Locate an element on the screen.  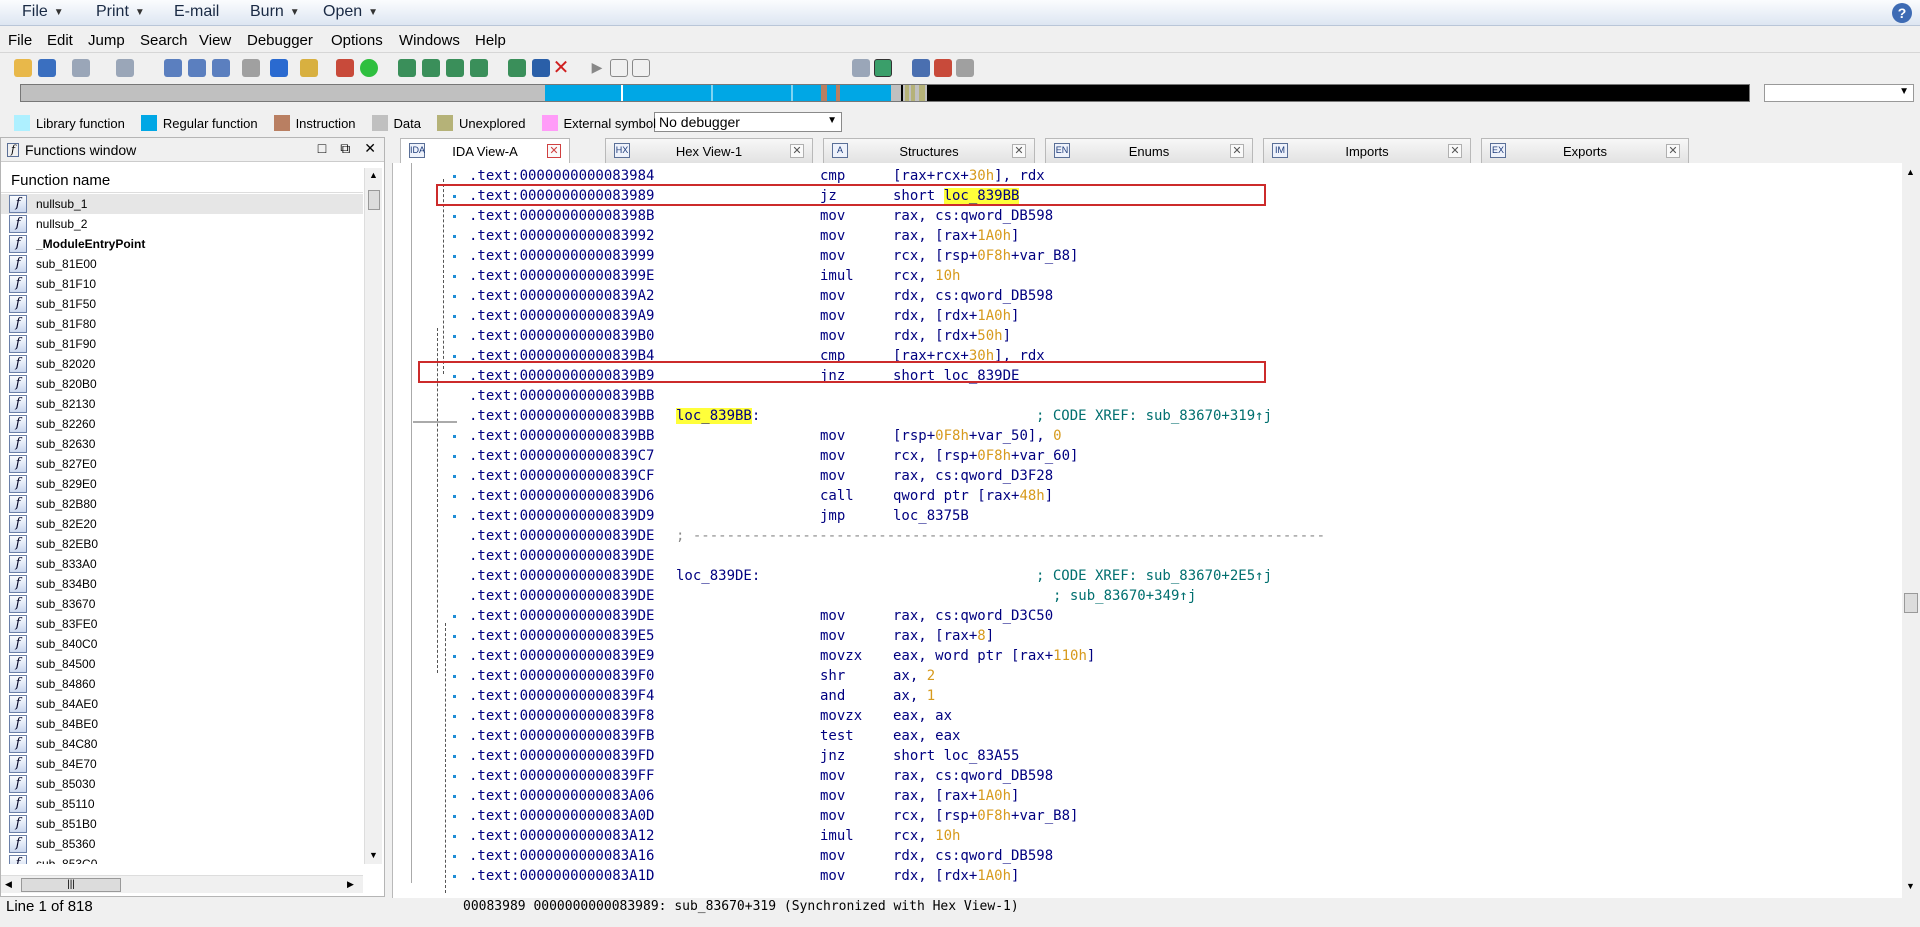
remove-breakpoint-icon is located at coordinates (965, 68).